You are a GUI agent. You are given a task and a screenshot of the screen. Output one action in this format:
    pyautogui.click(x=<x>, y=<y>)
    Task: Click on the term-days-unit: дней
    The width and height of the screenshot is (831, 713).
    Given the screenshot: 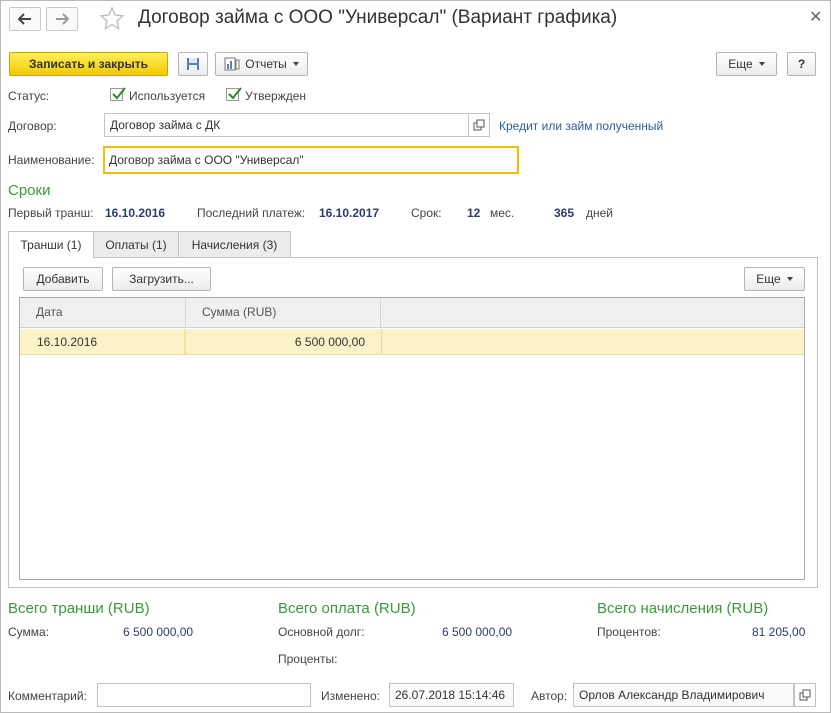 What is the action you would take?
    pyautogui.click(x=600, y=213)
    